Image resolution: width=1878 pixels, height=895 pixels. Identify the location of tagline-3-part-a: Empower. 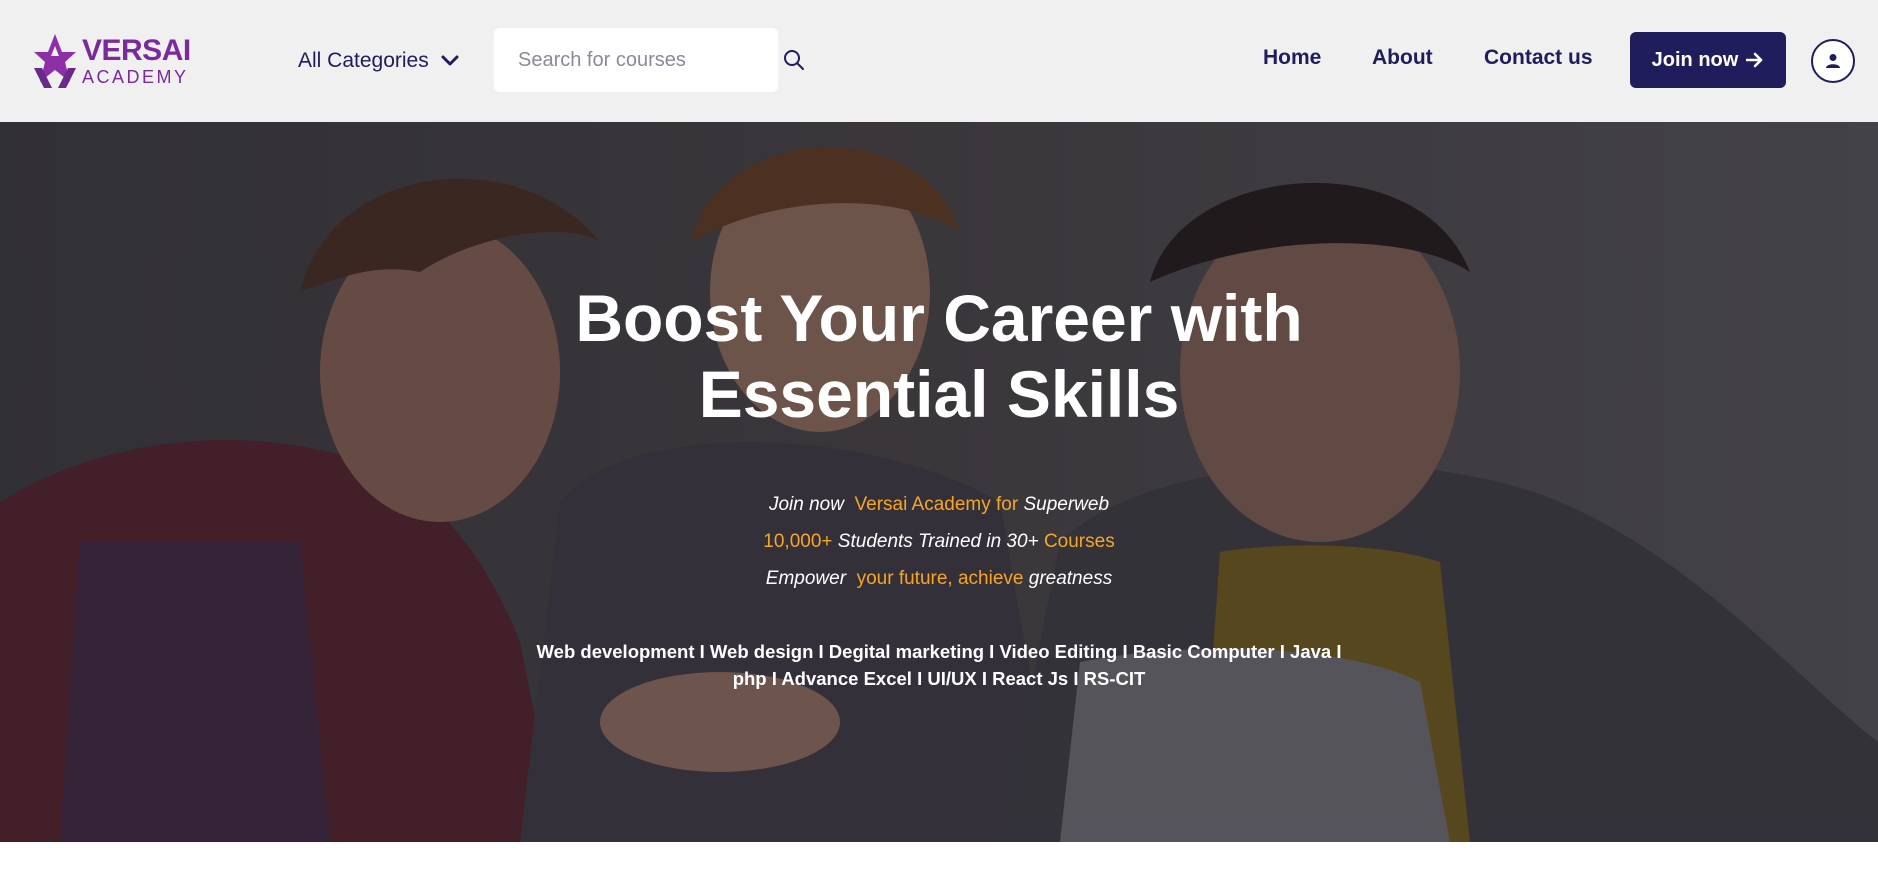
(806, 578).